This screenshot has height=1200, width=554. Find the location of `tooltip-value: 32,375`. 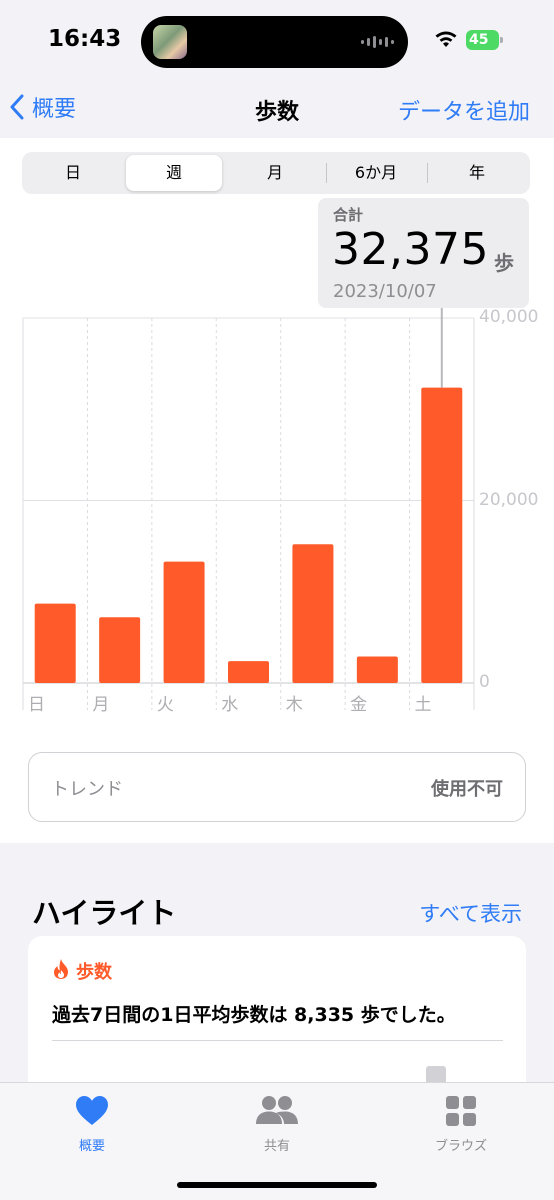

tooltip-value: 32,375 is located at coordinates (410, 249).